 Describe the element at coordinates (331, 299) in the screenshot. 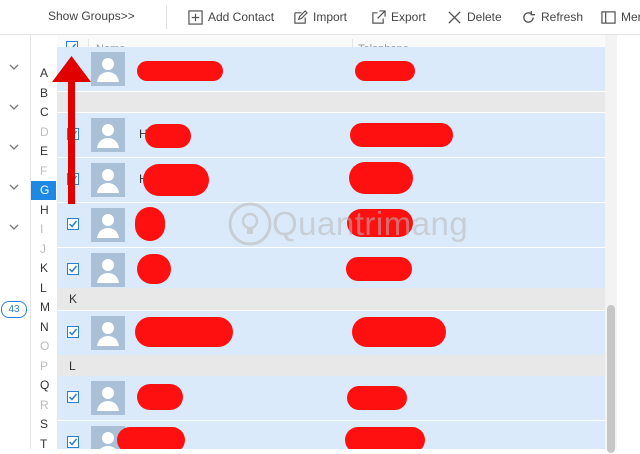

I see `group-header: K` at that location.